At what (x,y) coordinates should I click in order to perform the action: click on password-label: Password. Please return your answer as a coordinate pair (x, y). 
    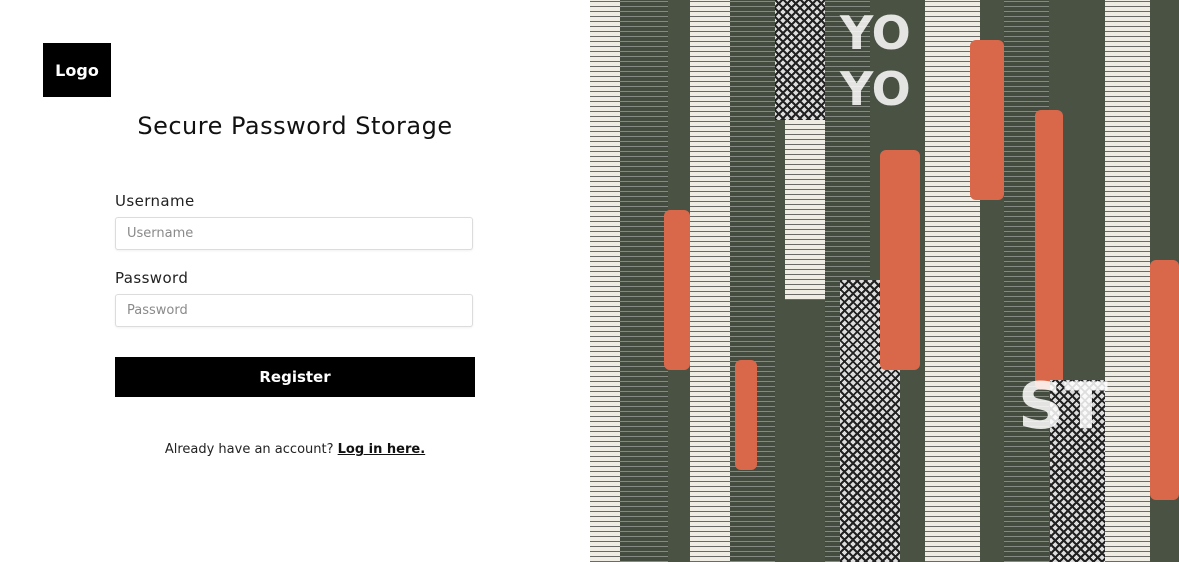
    Looking at the image, I should click on (152, 278).